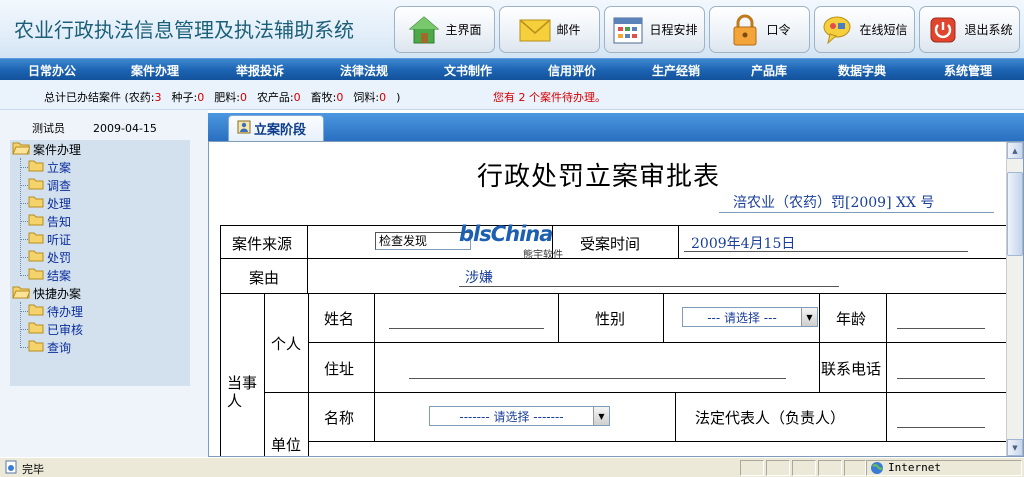 The image size is (1024, 477). I want to click on tree-item-search: 查询, so click(49, 347).